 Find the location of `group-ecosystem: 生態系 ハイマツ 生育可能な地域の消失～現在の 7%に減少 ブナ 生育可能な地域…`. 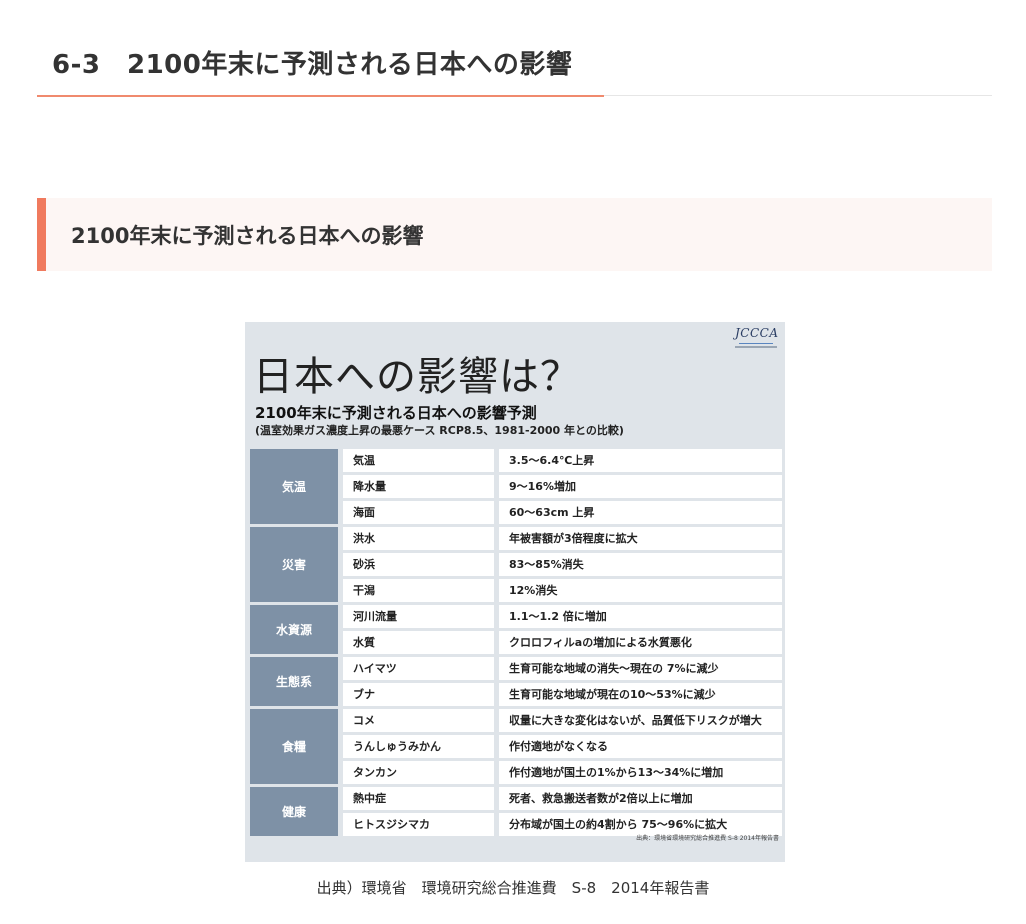

group-ecosystem: 生態系 ハイマツ 生育可能な地域の消失～現在の 7%に減少 ブナ 生育可能な地域… is located at coordinates (516, 681).